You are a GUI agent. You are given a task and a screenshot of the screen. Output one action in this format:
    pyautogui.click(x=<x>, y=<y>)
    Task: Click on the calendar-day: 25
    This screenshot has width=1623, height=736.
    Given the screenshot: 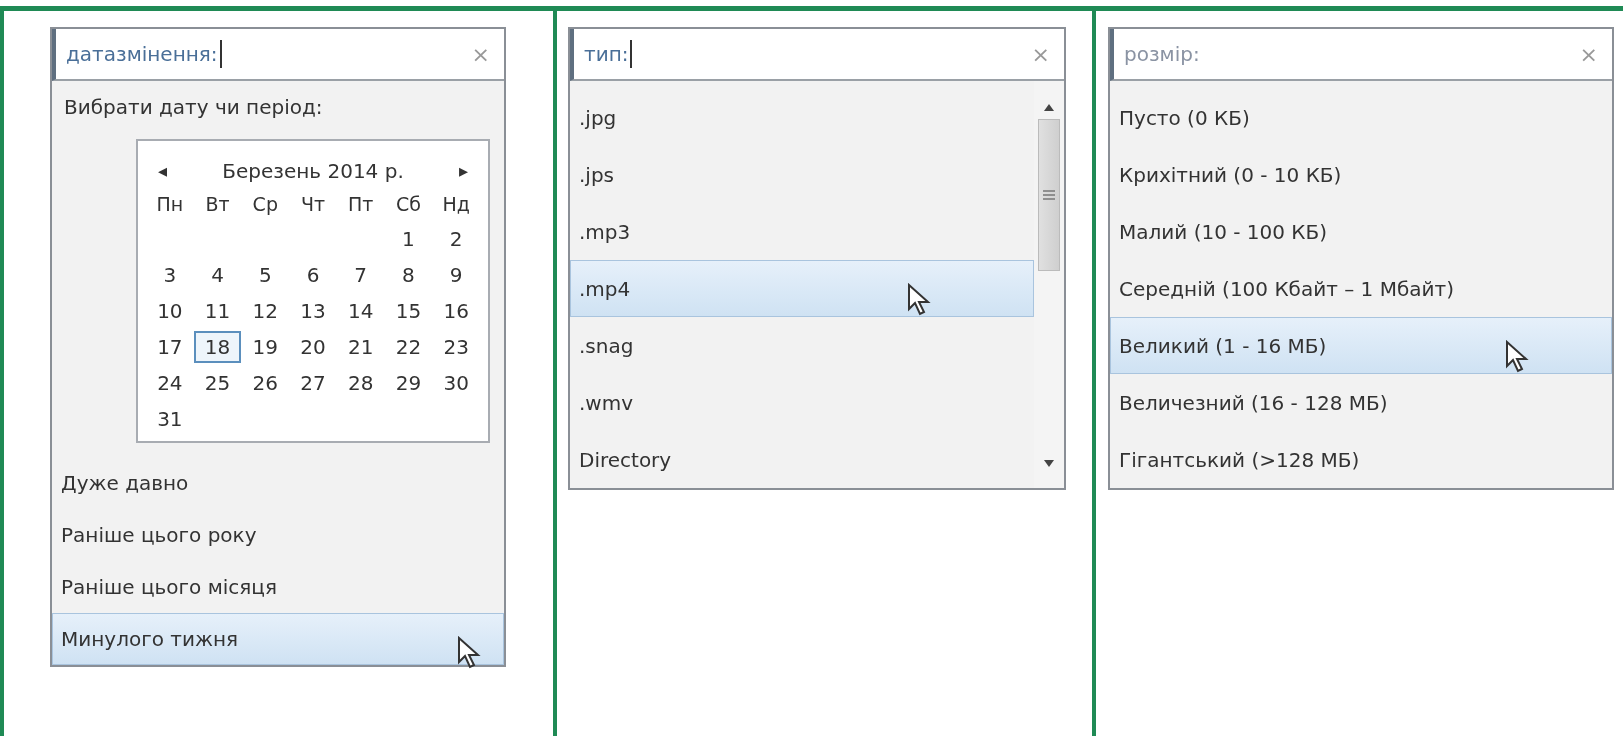 What is the action you would take?
    pyautogui.click(x=217, y=383)
    